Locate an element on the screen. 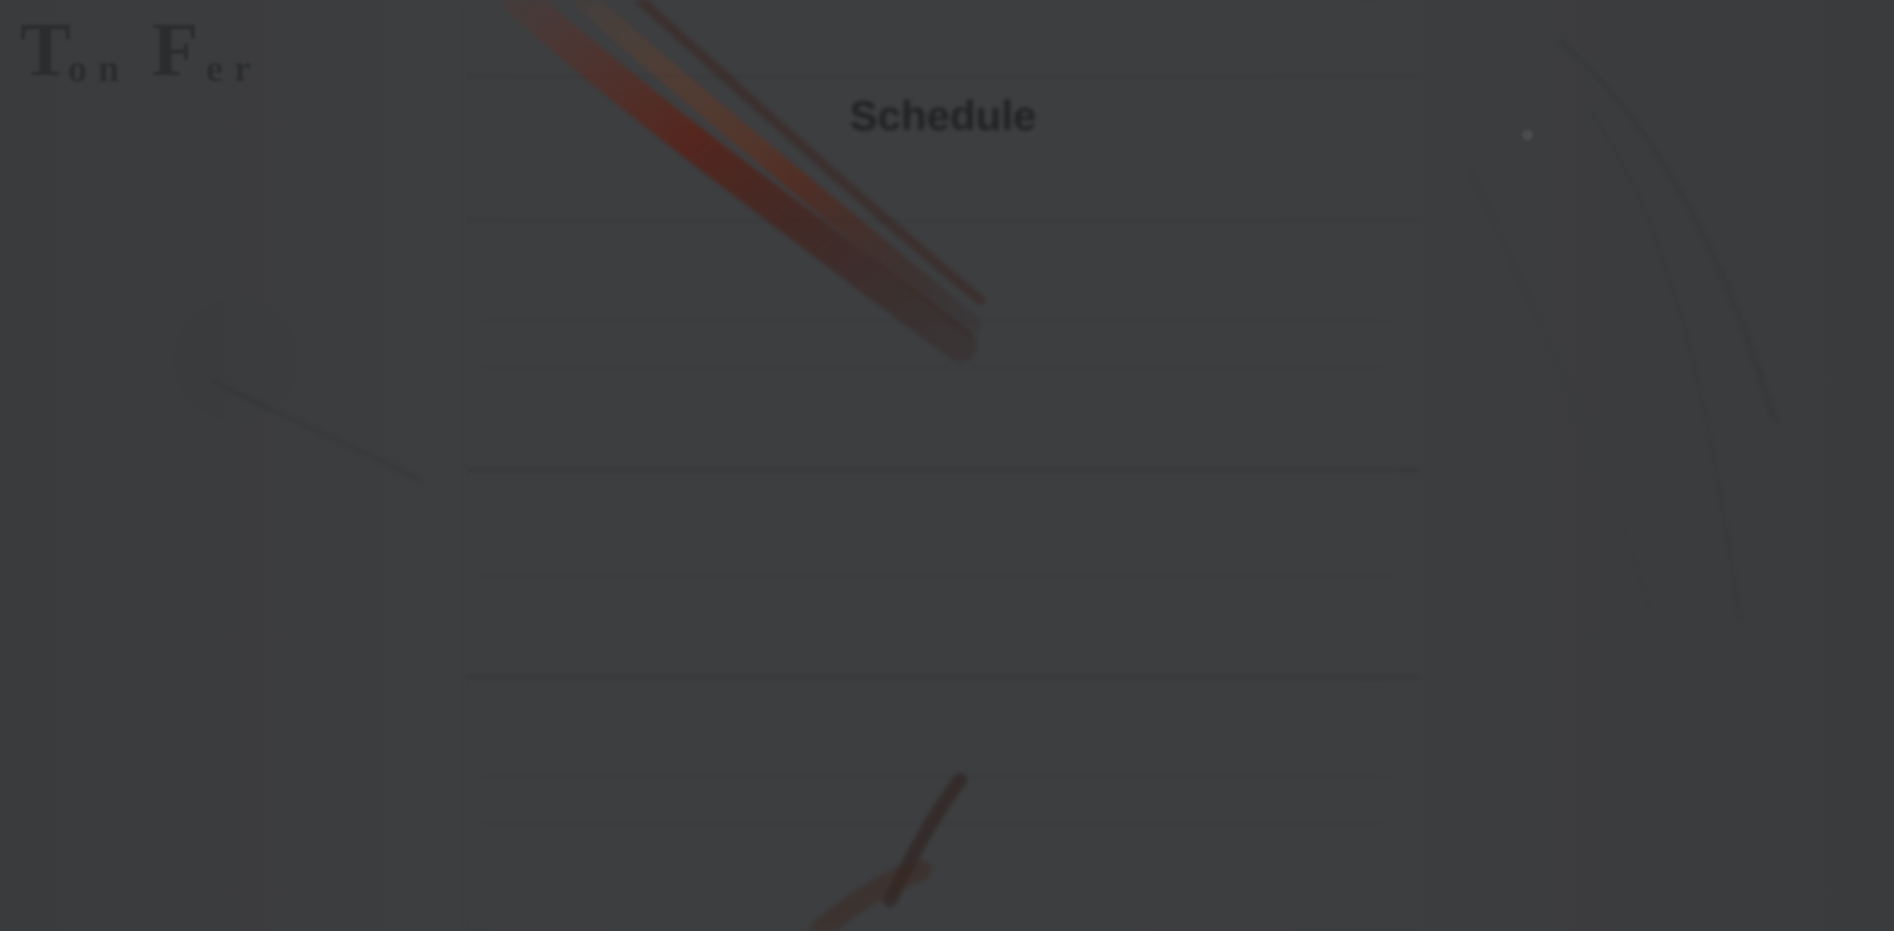 This screenshot has height=931, width=1894. site-logo: T o n F e r is located at coordinates (150, 52).